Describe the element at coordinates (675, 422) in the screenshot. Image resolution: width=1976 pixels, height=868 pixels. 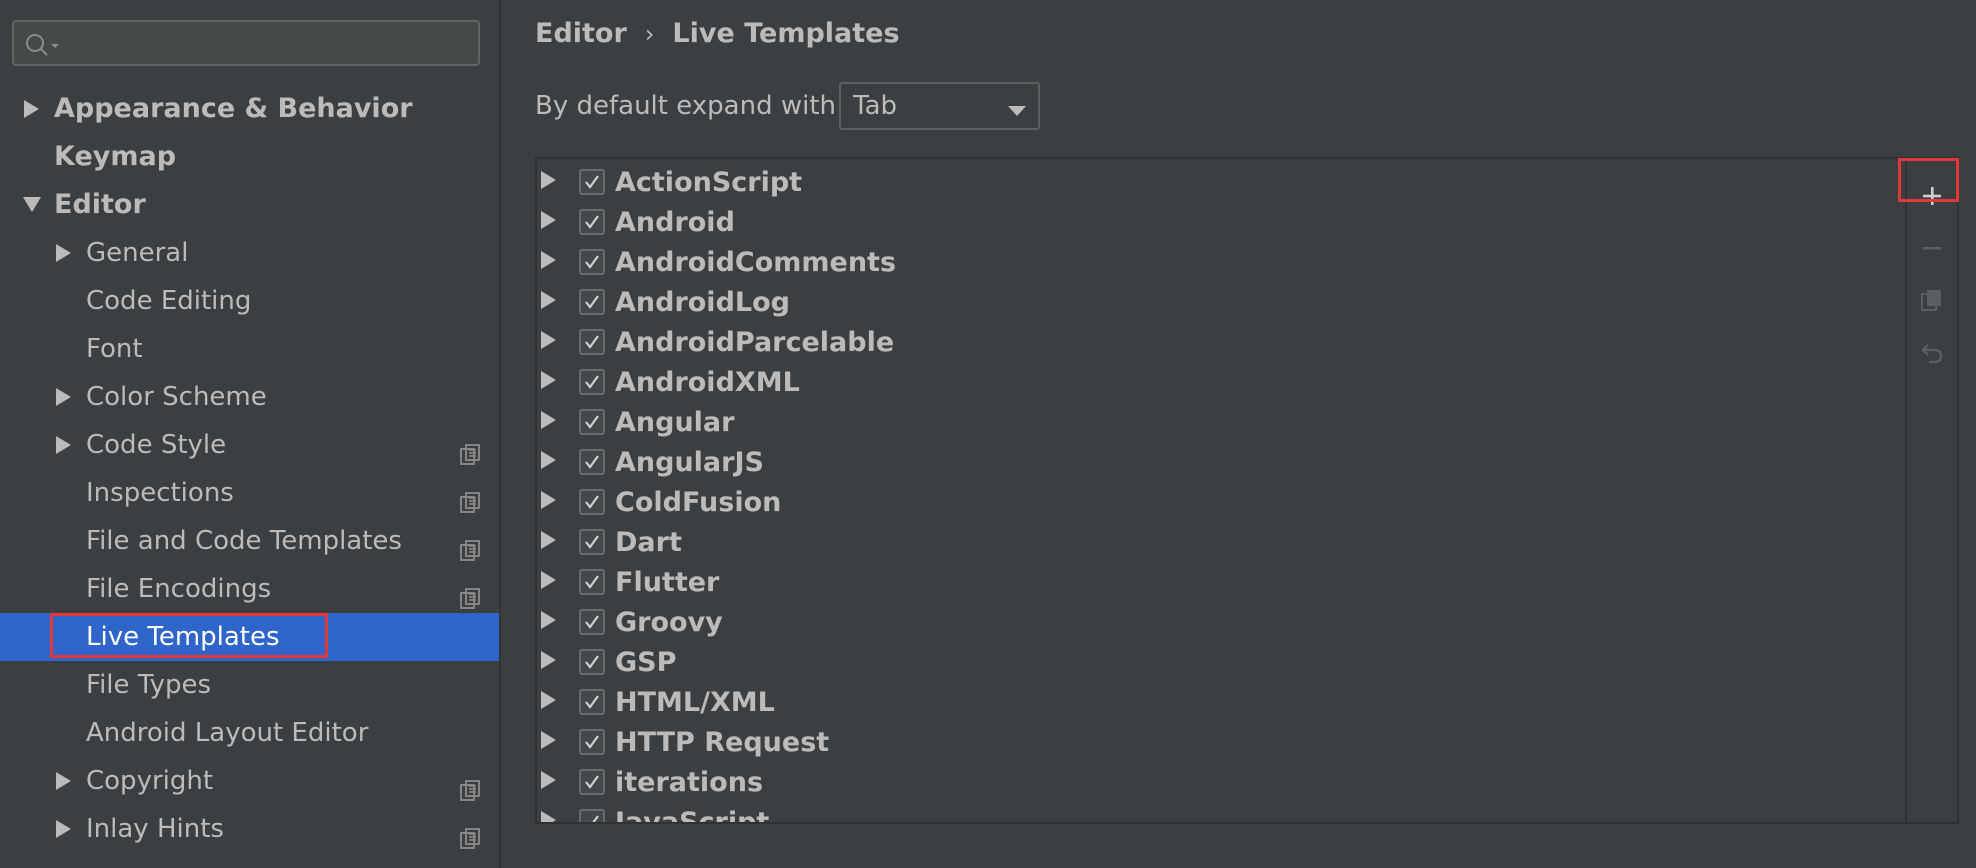
I see `template-group-name: Angular` at that location.